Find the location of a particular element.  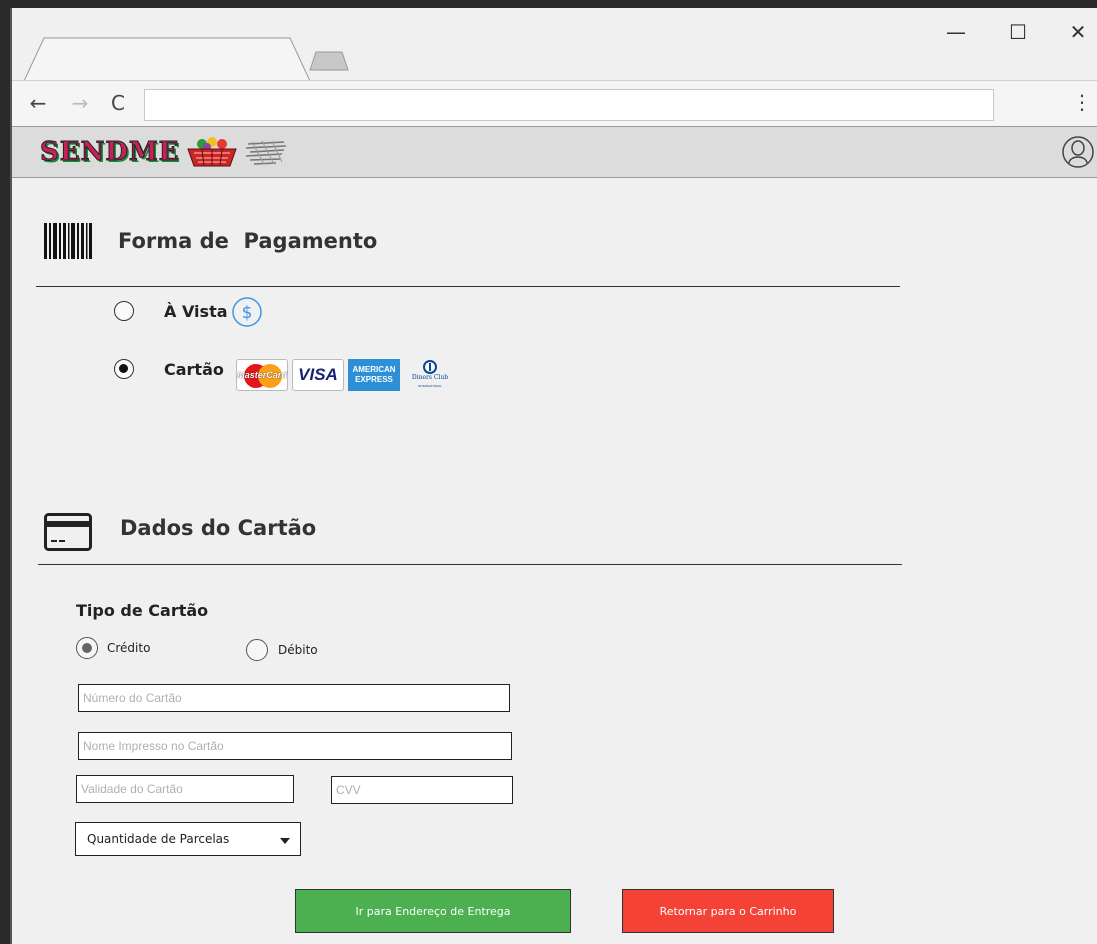

mastercard-text: MasterCard is located at coordinates (262, 375).